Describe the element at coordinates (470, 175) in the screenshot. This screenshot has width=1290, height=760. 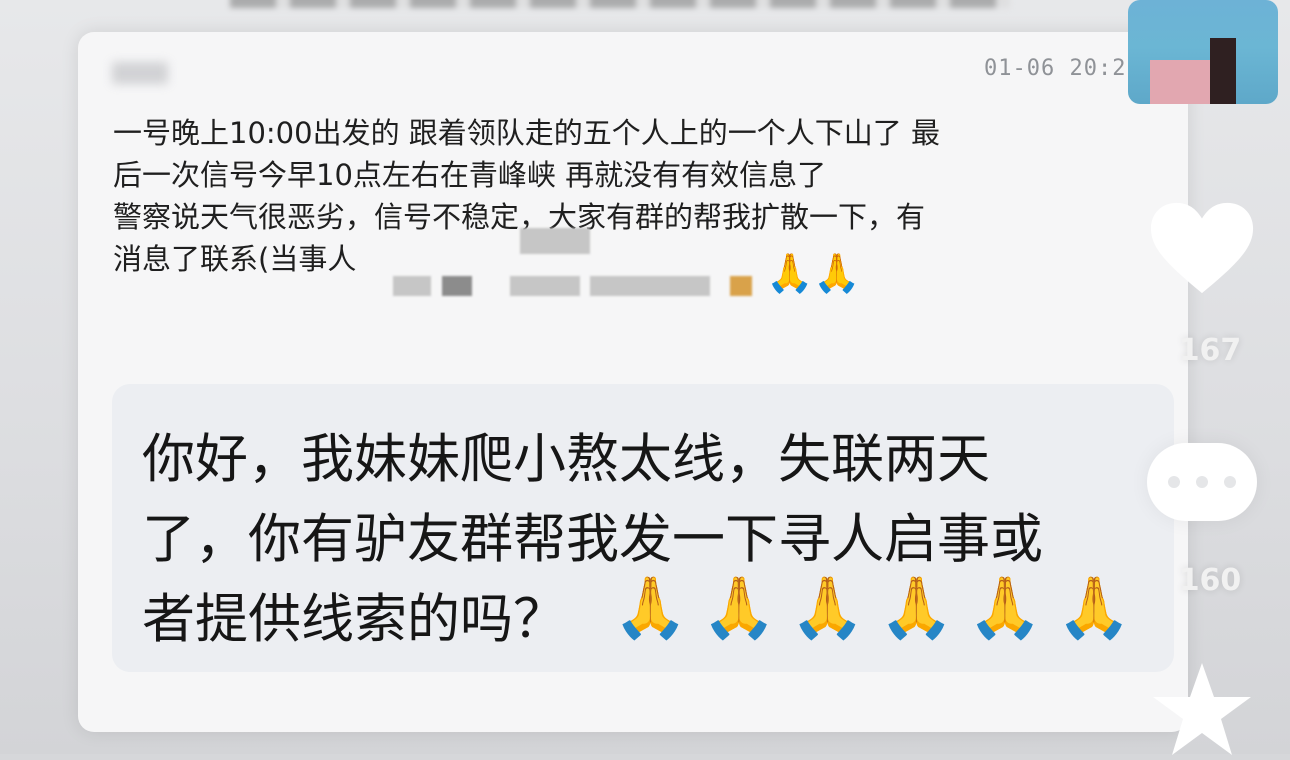
I see `post-line-2: 后一次信号今早10点左右在青峰峡 再就没有有效信息了` at that location.